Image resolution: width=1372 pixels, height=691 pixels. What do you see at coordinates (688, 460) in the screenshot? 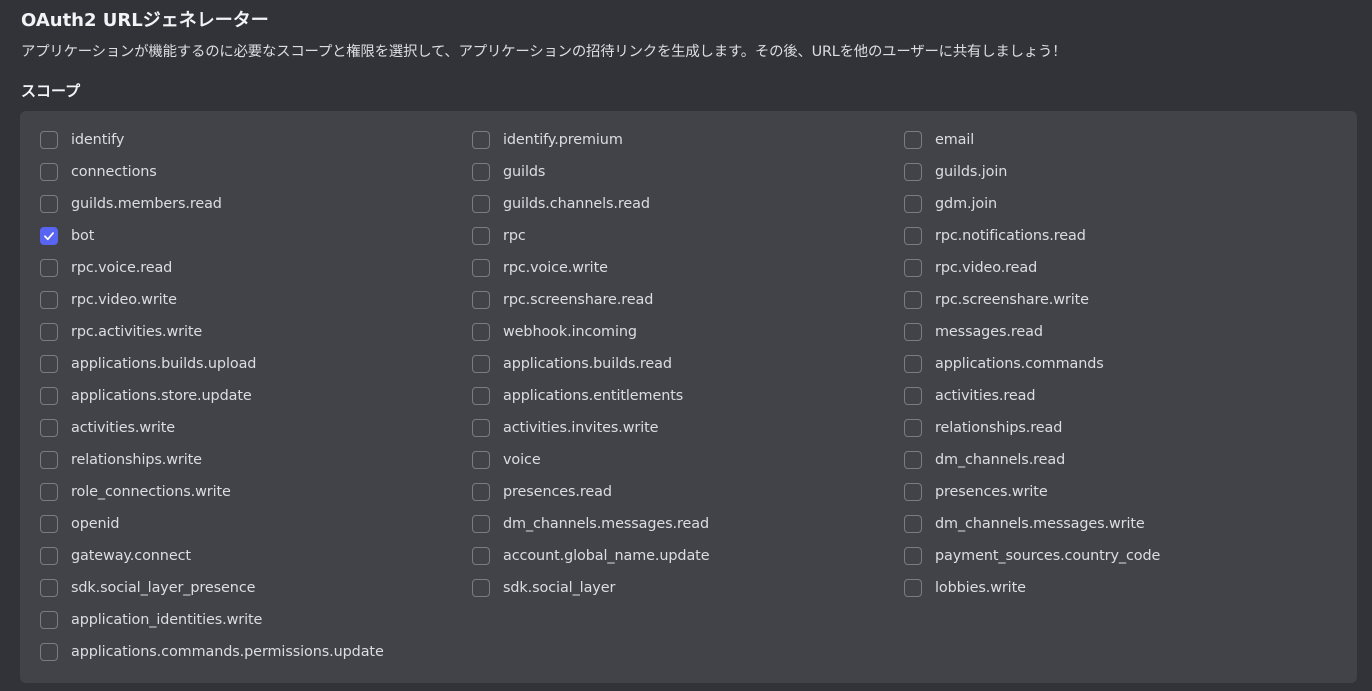
I see `scope-item-voice: voice` at bounding box center [688, 460].